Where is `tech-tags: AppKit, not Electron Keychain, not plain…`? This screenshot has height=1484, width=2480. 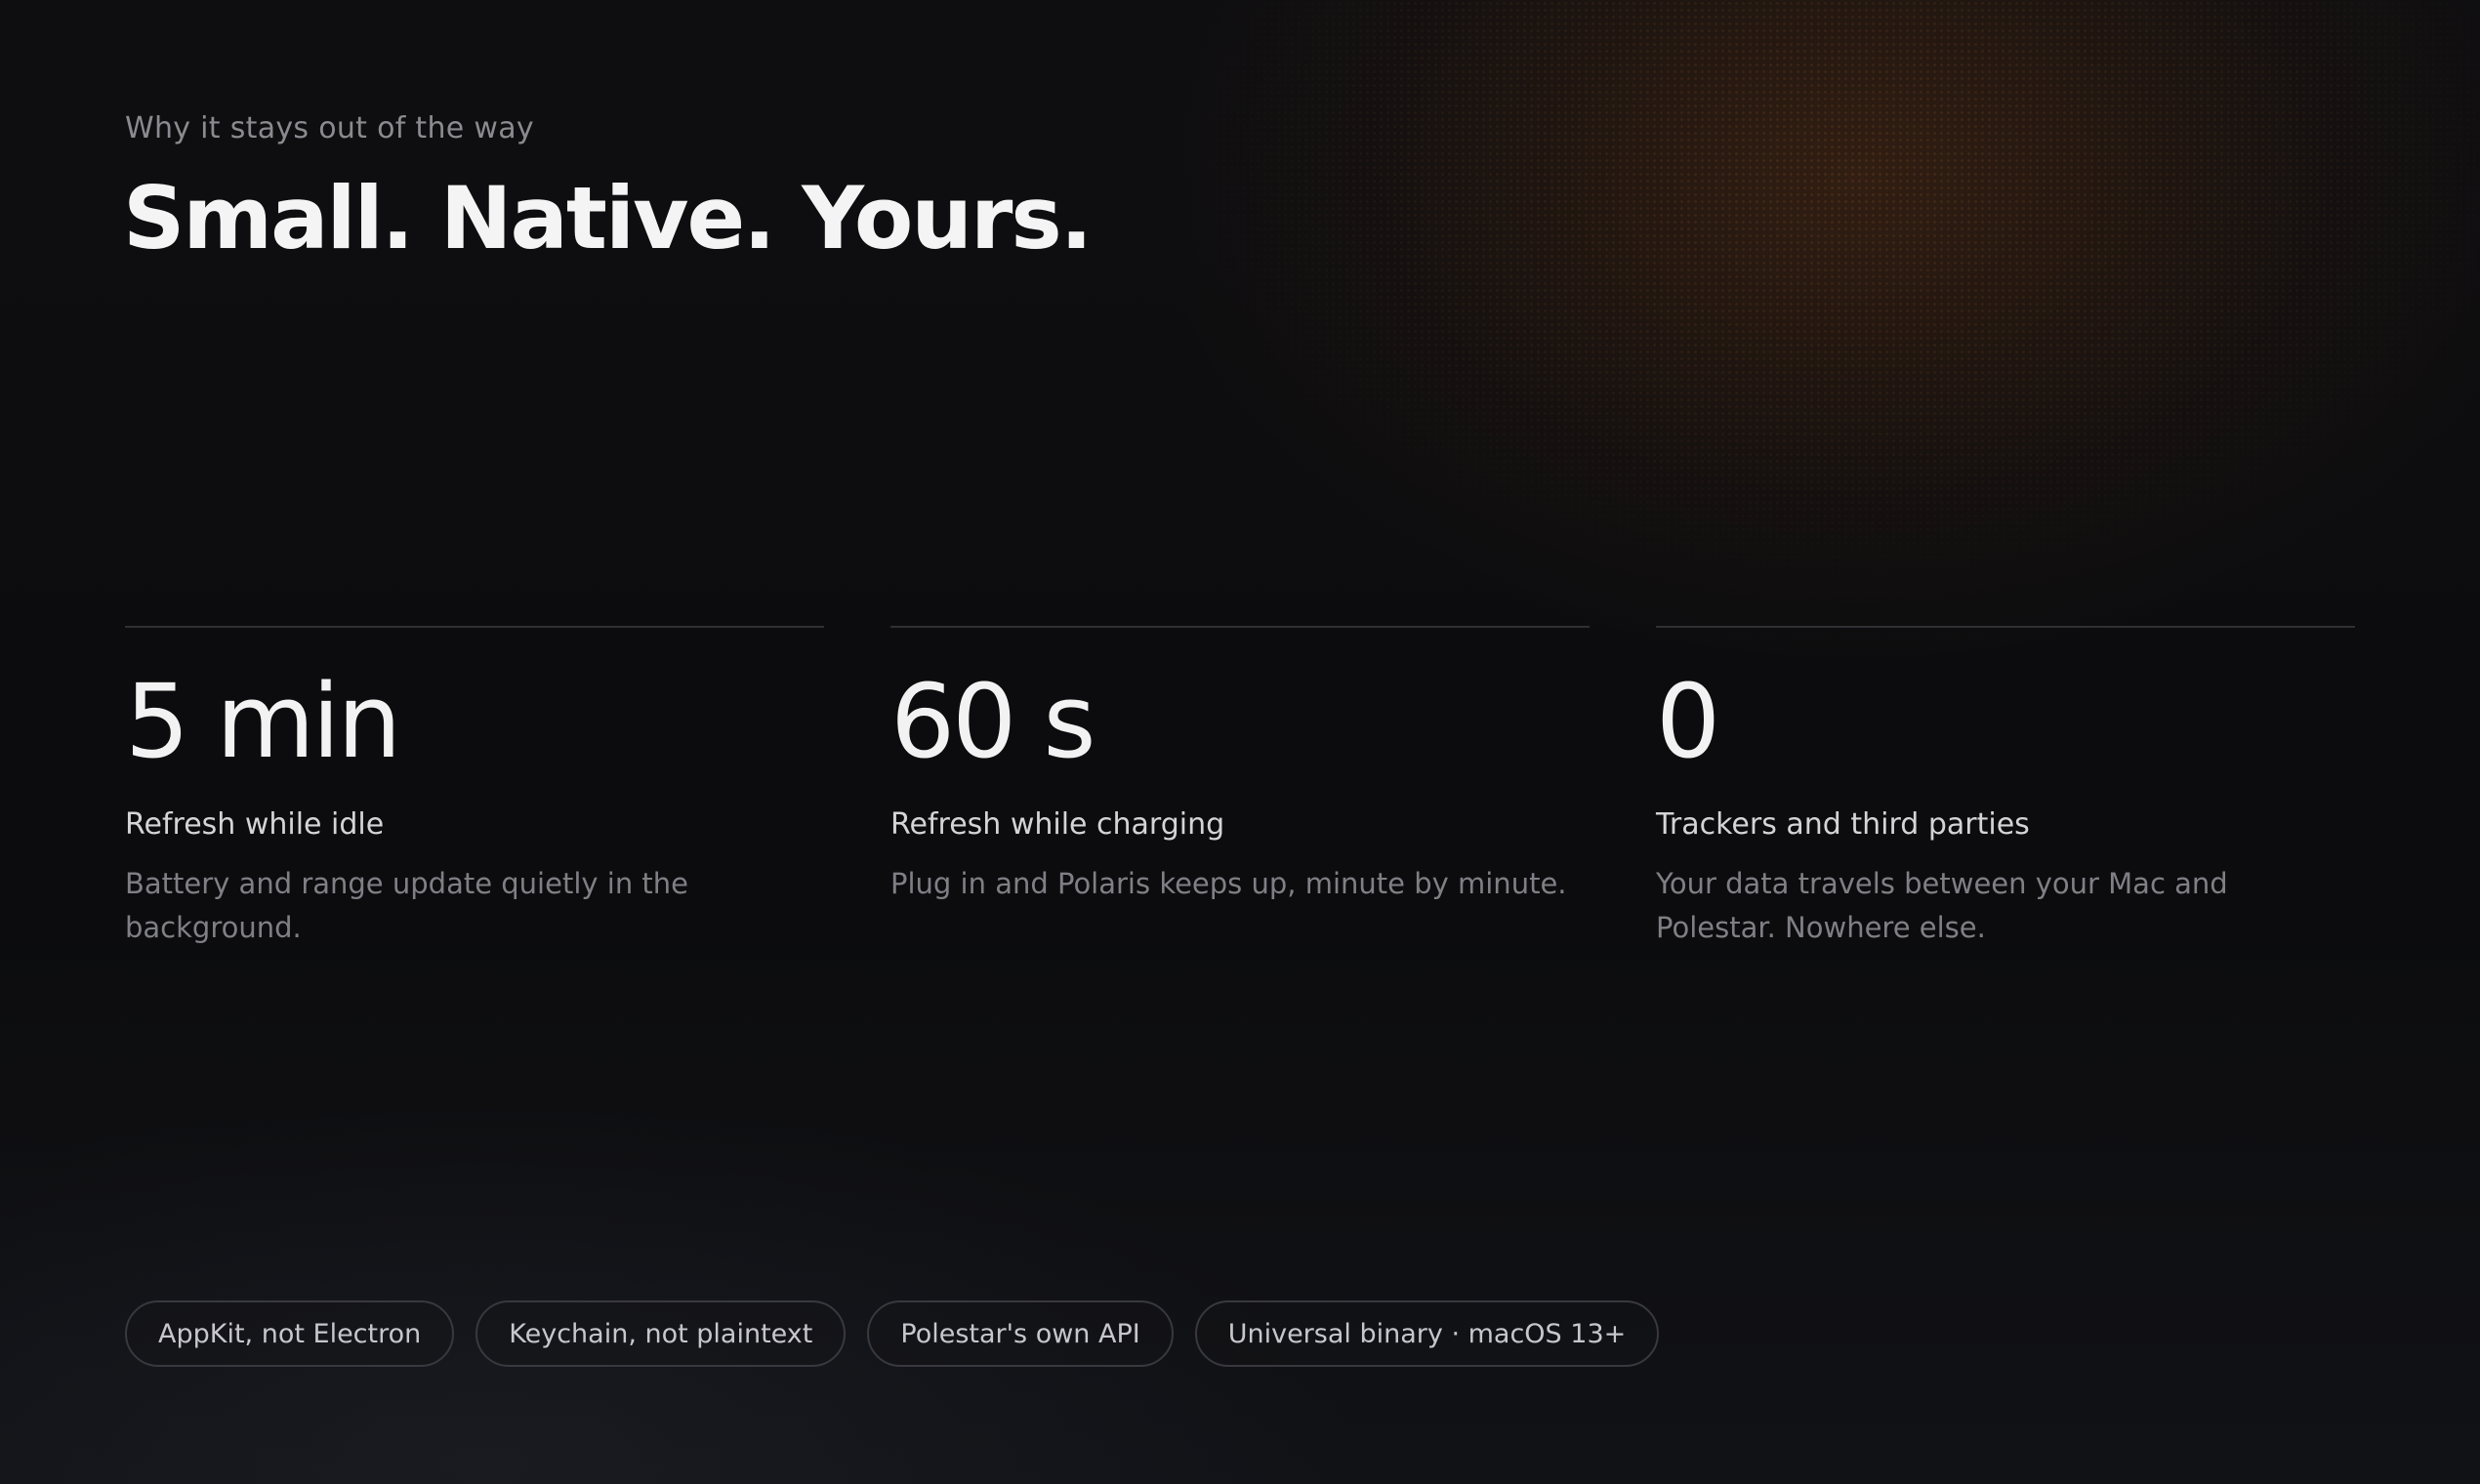 tech-tags: AppKit, not Electron Keychain, not plain… is located at coordinates (893, 1334).